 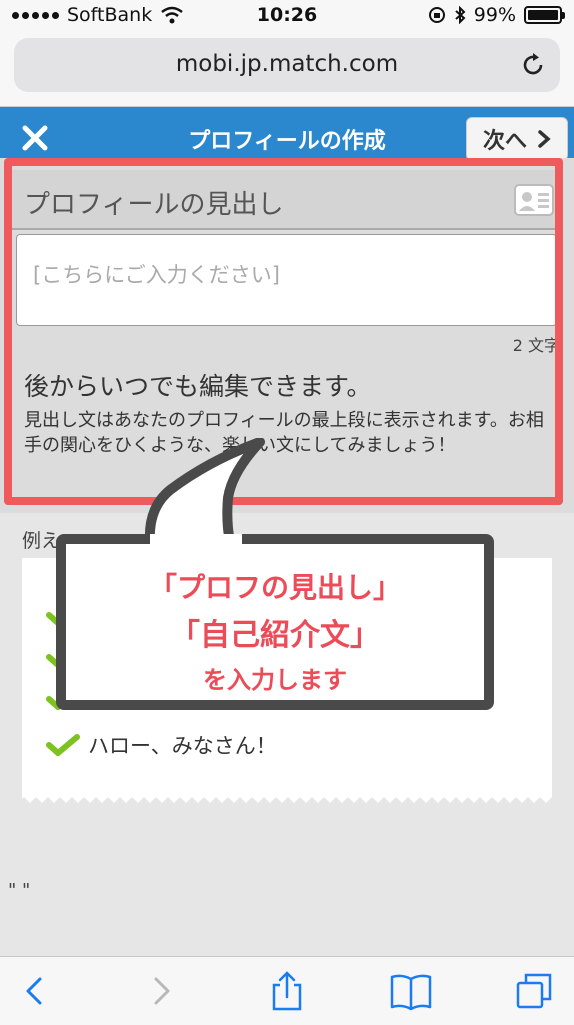 I want to click on callout-seam, so click(x=196, y=540).